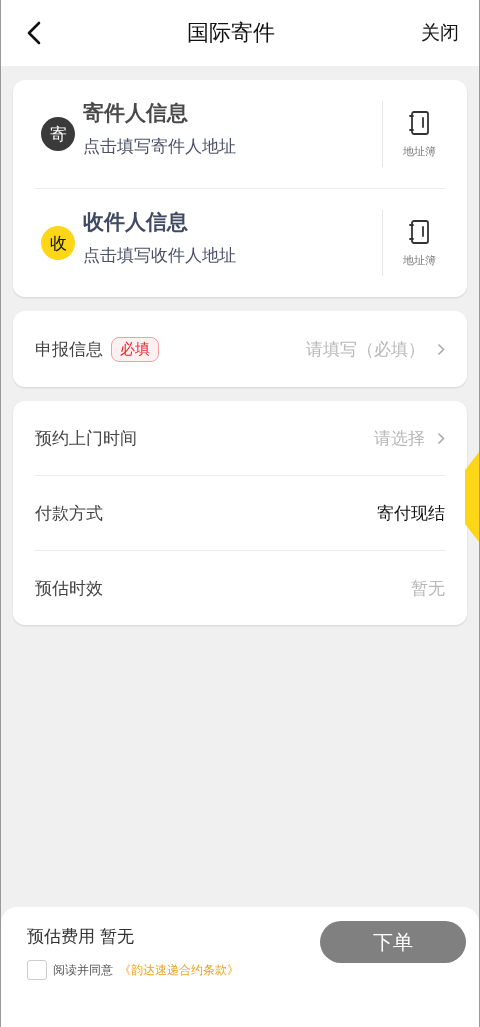  Describe the element at coordinates (135, 349) in the screenshot. I see `required-tag: 必填` at that location.